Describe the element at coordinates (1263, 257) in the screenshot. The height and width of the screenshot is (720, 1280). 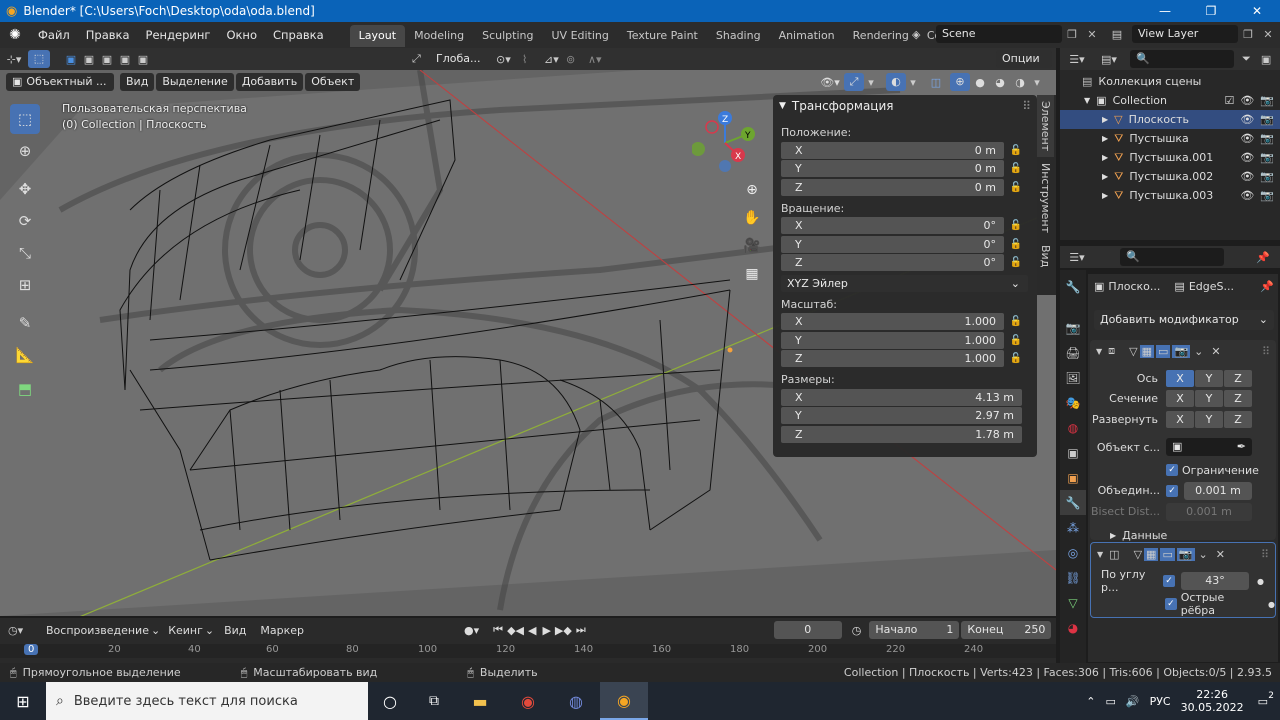
I see `pin-icon: 📌` at that location.